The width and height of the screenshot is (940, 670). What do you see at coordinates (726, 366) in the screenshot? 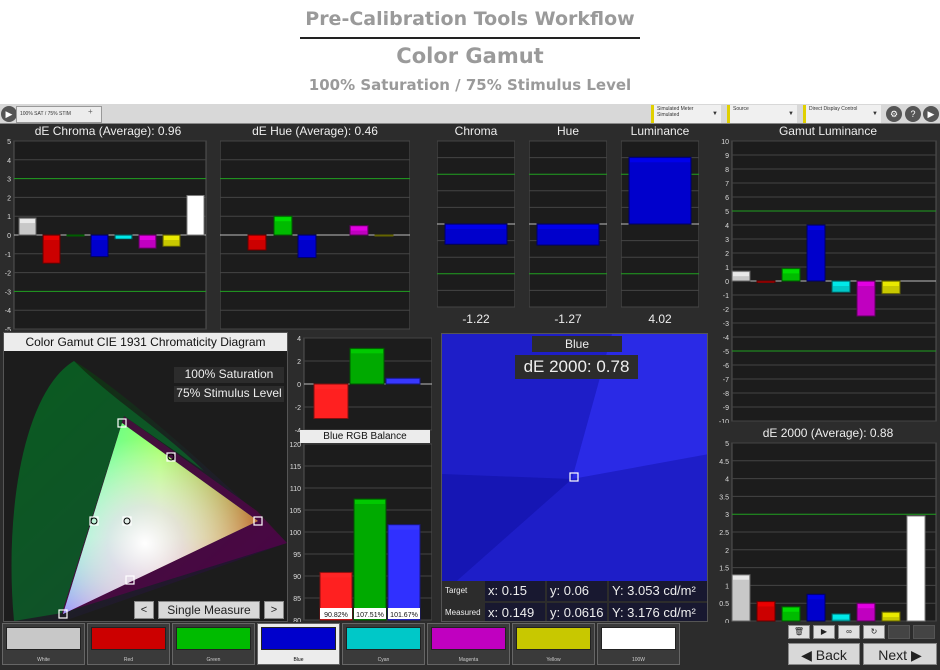
I see `y-tick-label: -6` at bounding box center [726, 366].